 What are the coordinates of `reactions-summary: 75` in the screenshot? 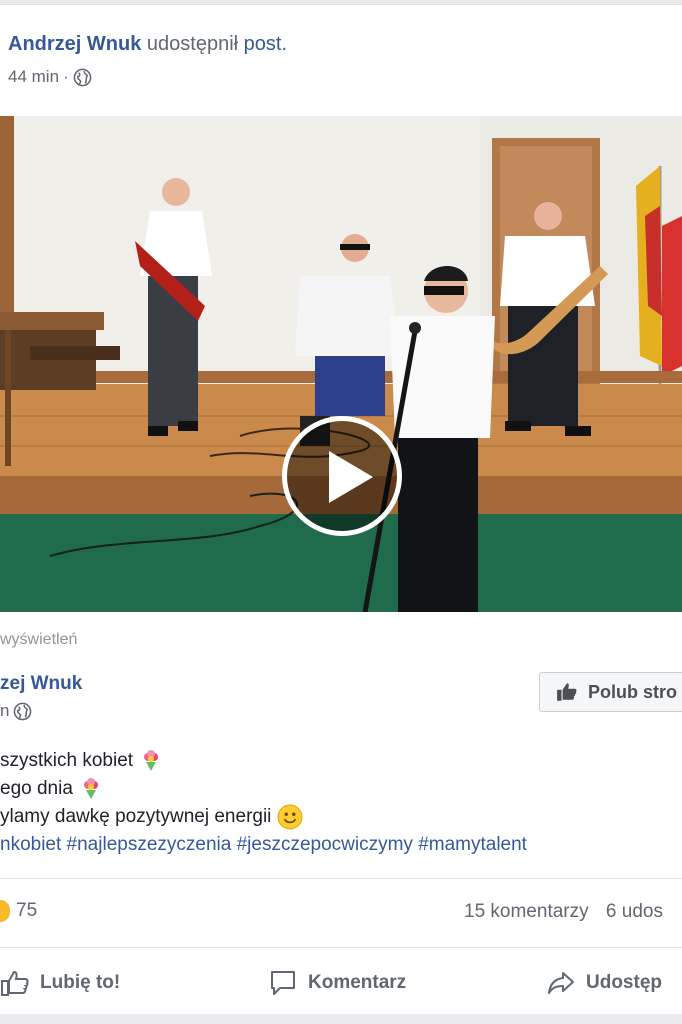 It's located at (18, 911).